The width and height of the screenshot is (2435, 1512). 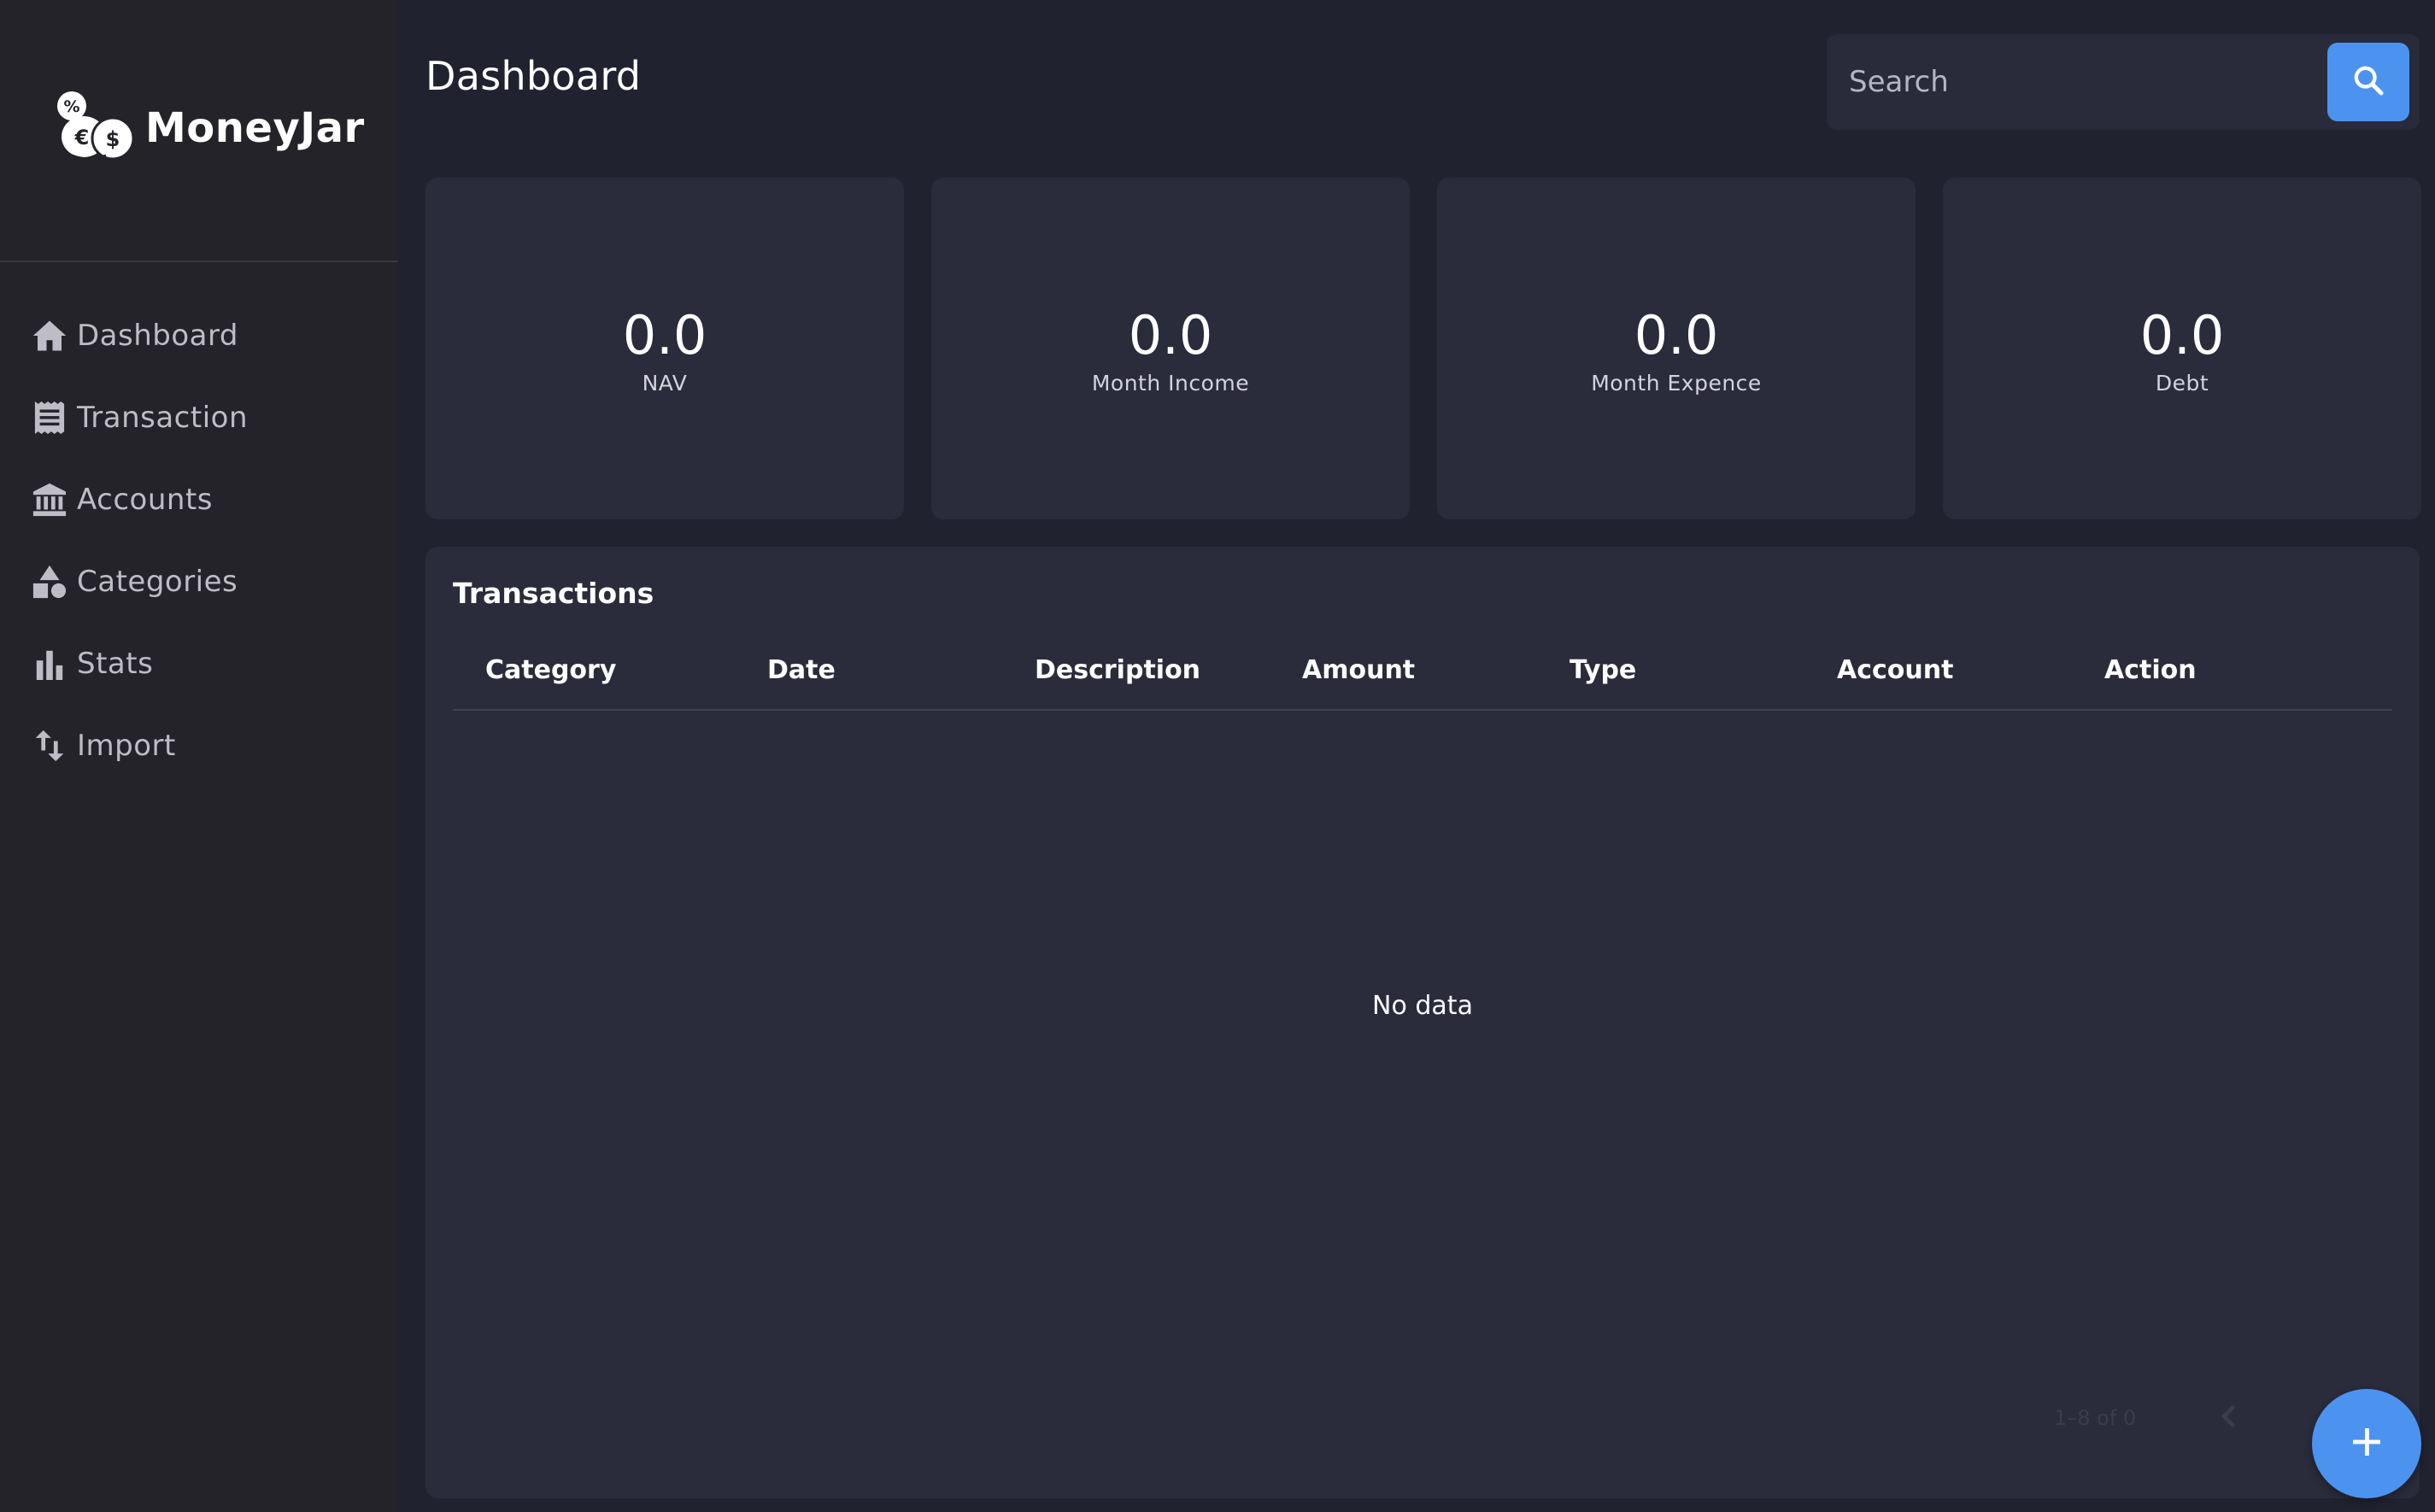 I want to click on column-header-description: Description, so click(x=1117, y=670).